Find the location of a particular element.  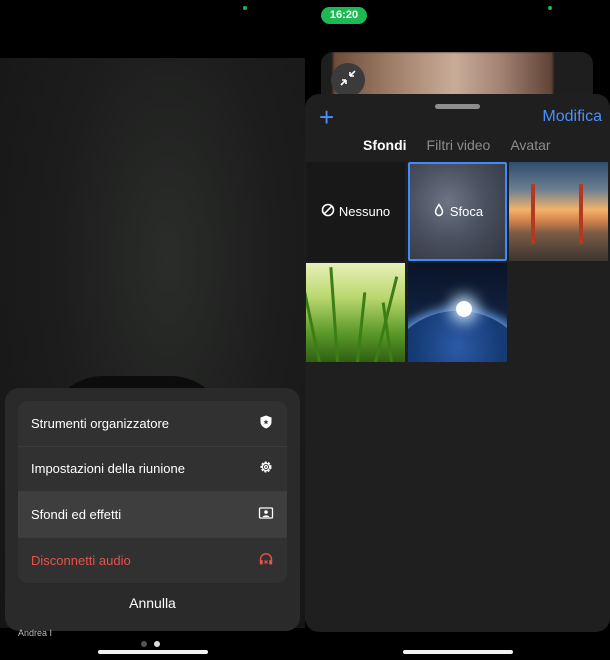

sheet-grabber is located at coordinates (457, 106).